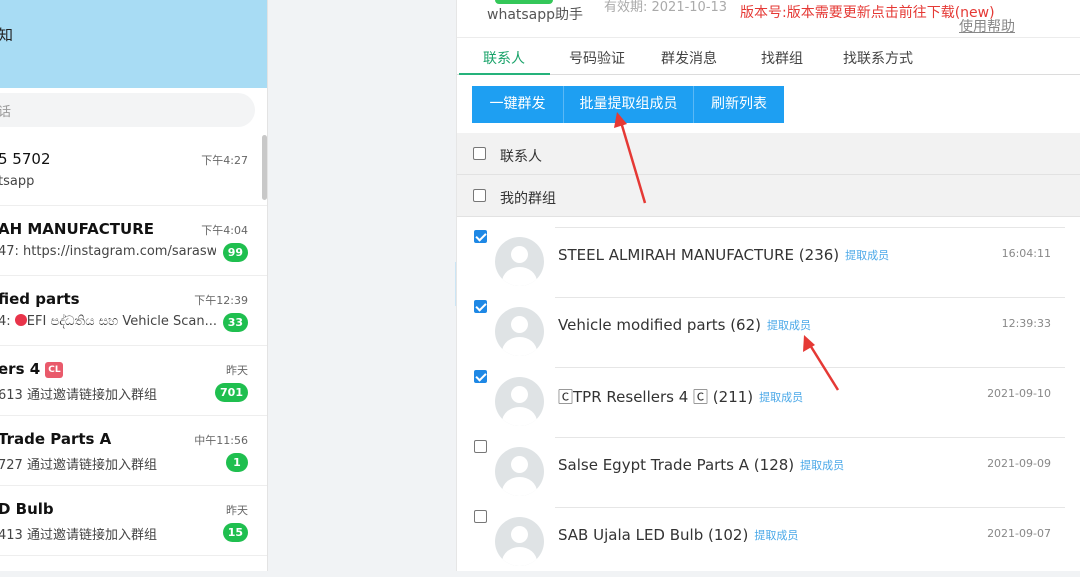 This screenshot has height=577, width=1080. I want to click on group-name: Vehicle modified parts (62) 提取成员, so click(684, 325).